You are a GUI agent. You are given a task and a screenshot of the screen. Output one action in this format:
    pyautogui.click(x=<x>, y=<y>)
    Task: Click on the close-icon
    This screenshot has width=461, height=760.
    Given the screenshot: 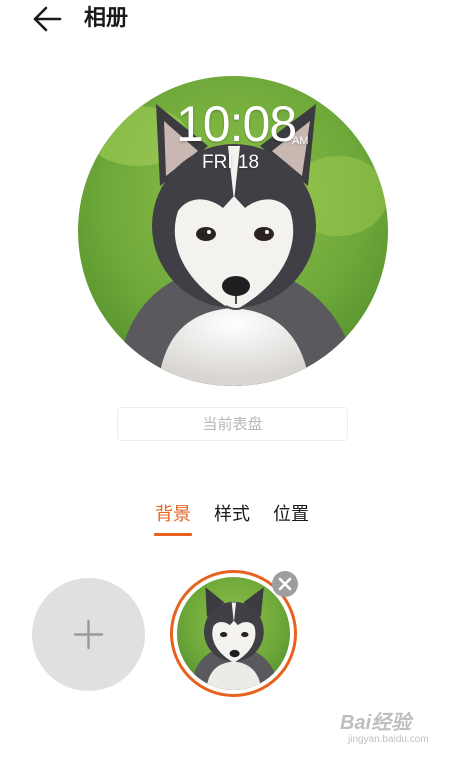 What is the action you would take?
    pyautogui.click(x=285, y=584)
    